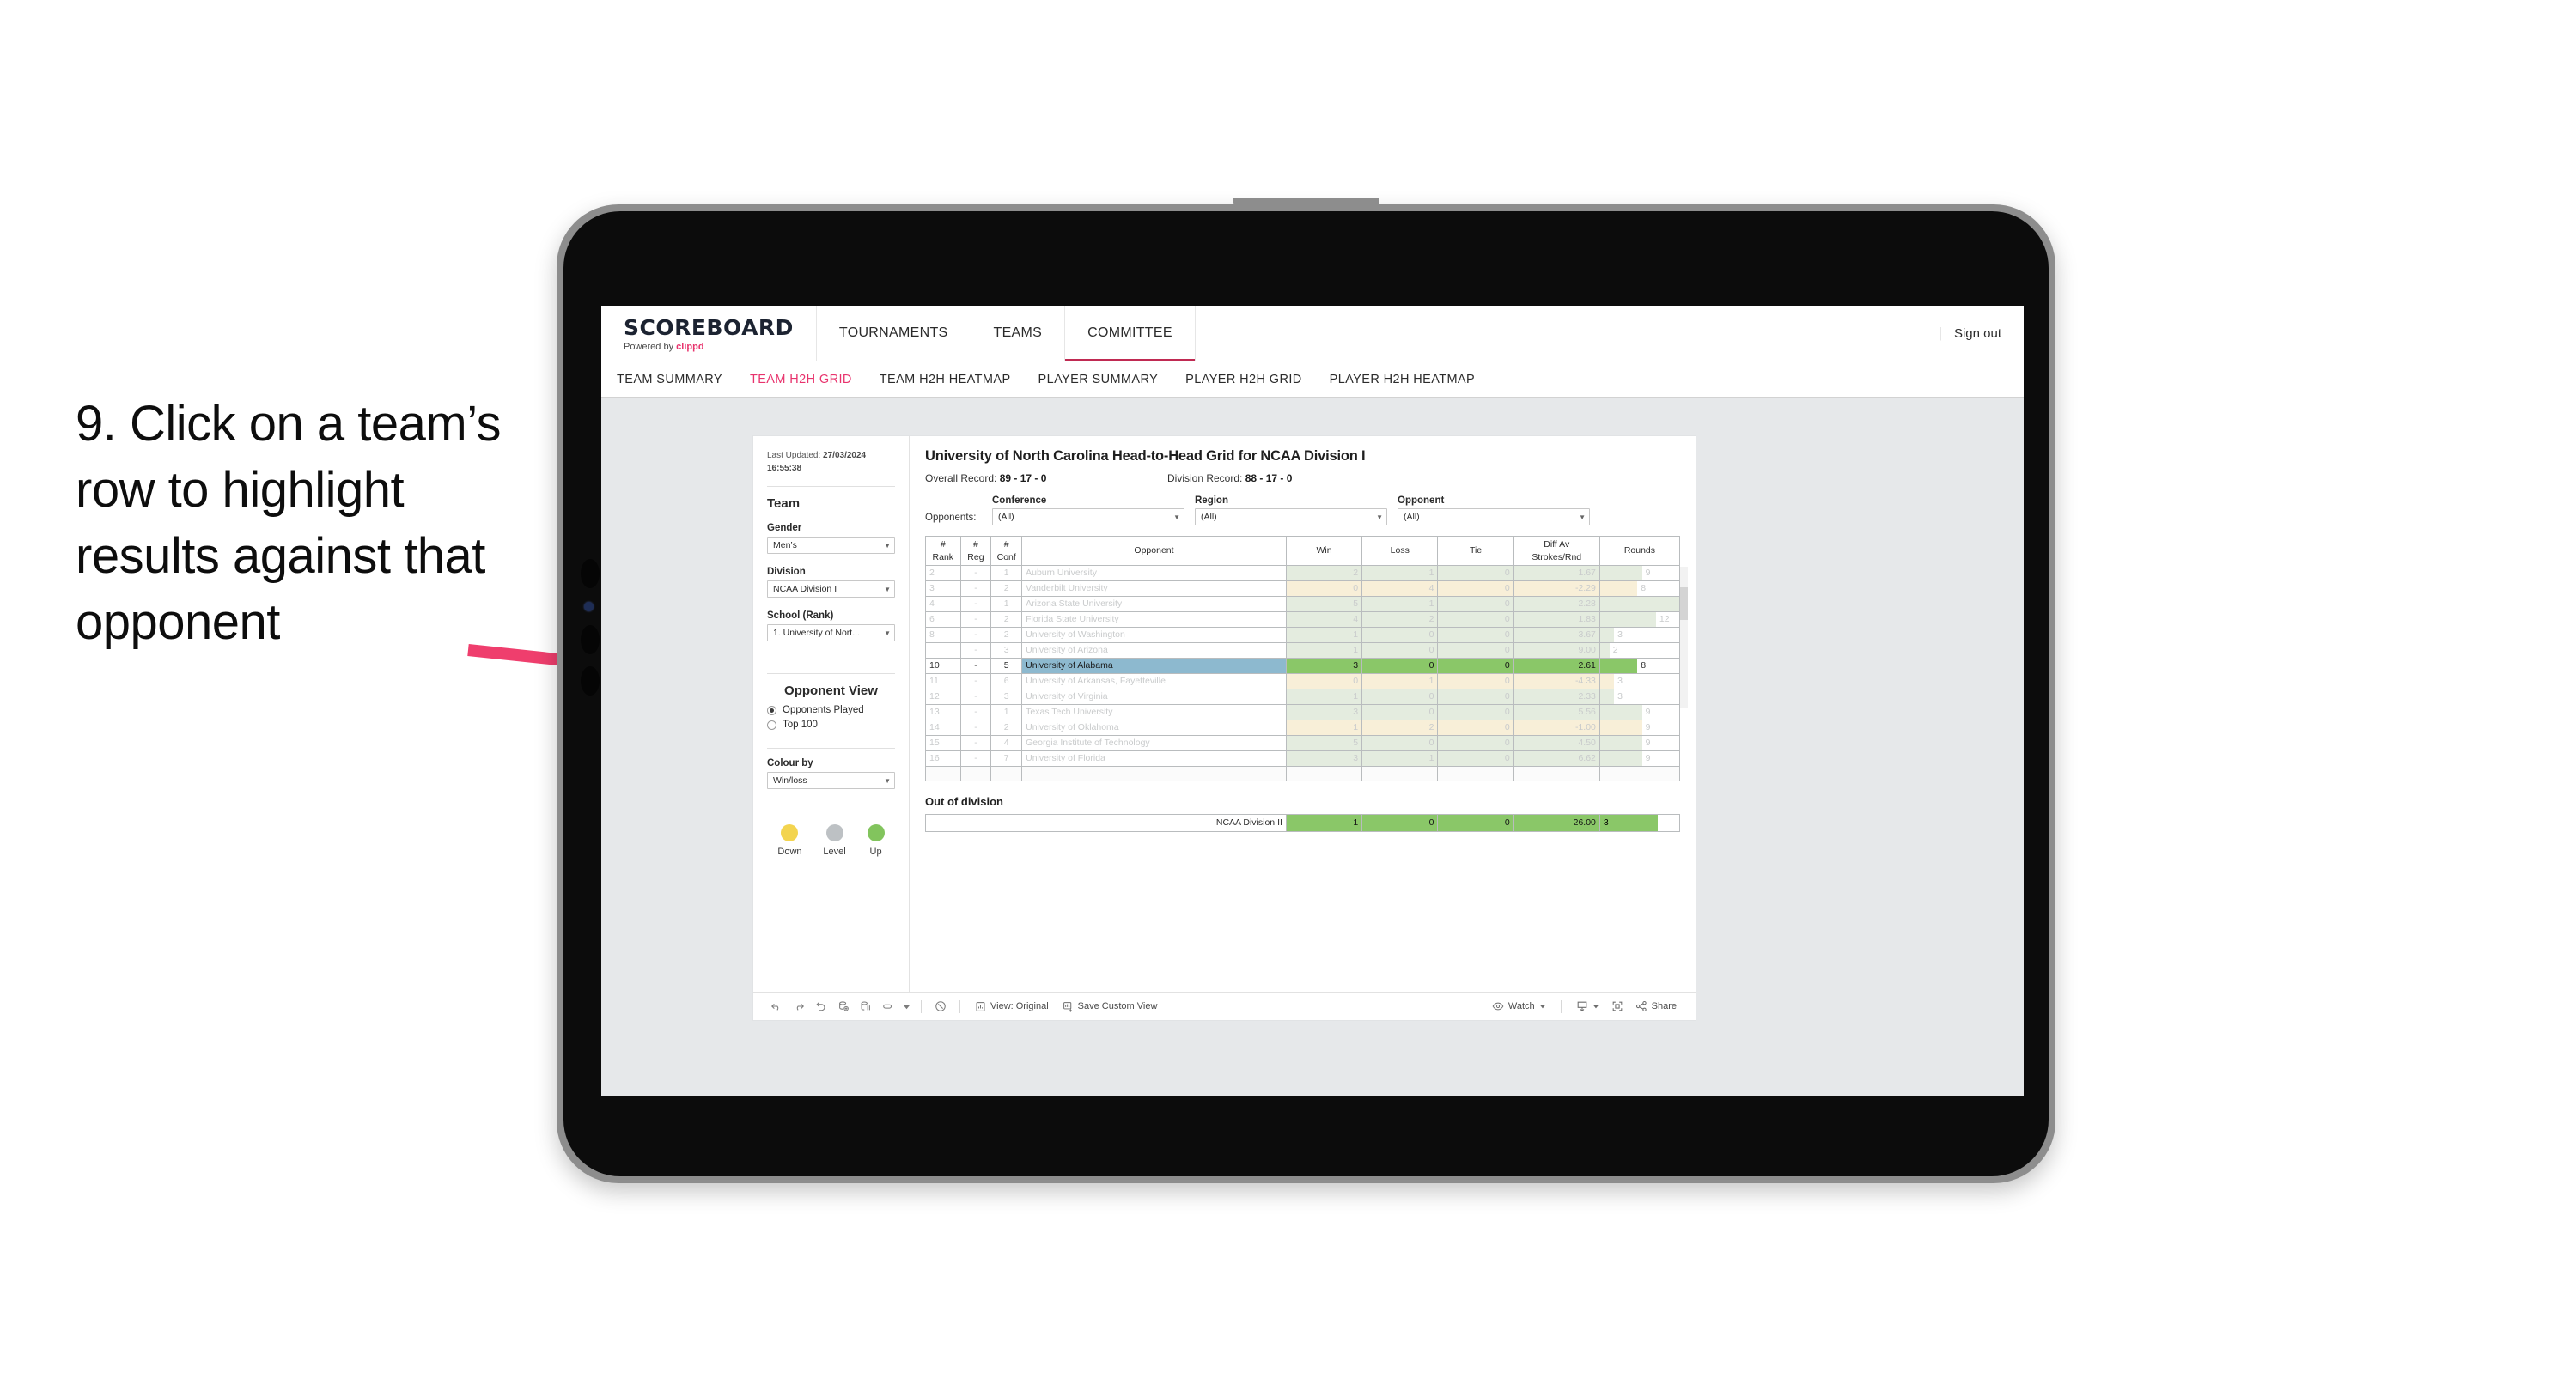 This screenshot has height=1385, width=2576. Describe the element at coordinates (894, 333) in the screenshot. I see `nav-tournaments: TOURNAMENTS` at that location.